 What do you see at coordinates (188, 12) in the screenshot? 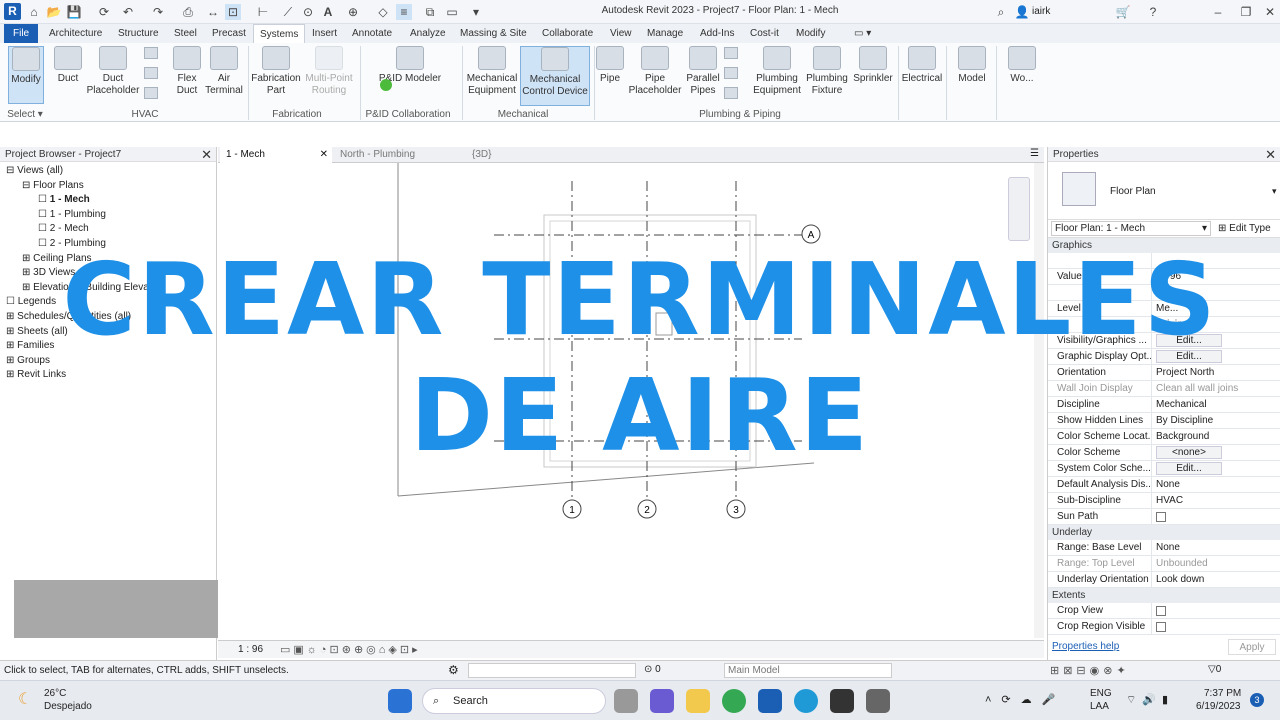
I see `print-icon: ⎙` at bounding box center [188, 12].